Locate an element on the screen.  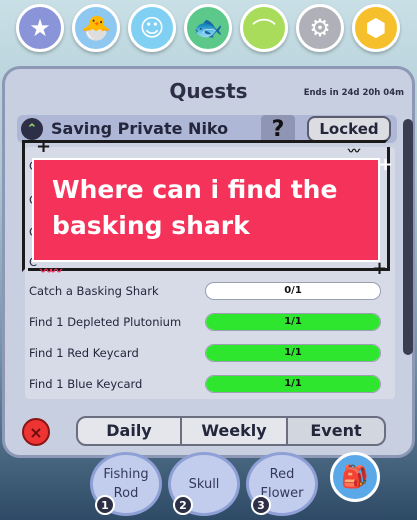
objective-row: Find 1 Blue Keycard 1/1 is located at coordinates (208, 385).